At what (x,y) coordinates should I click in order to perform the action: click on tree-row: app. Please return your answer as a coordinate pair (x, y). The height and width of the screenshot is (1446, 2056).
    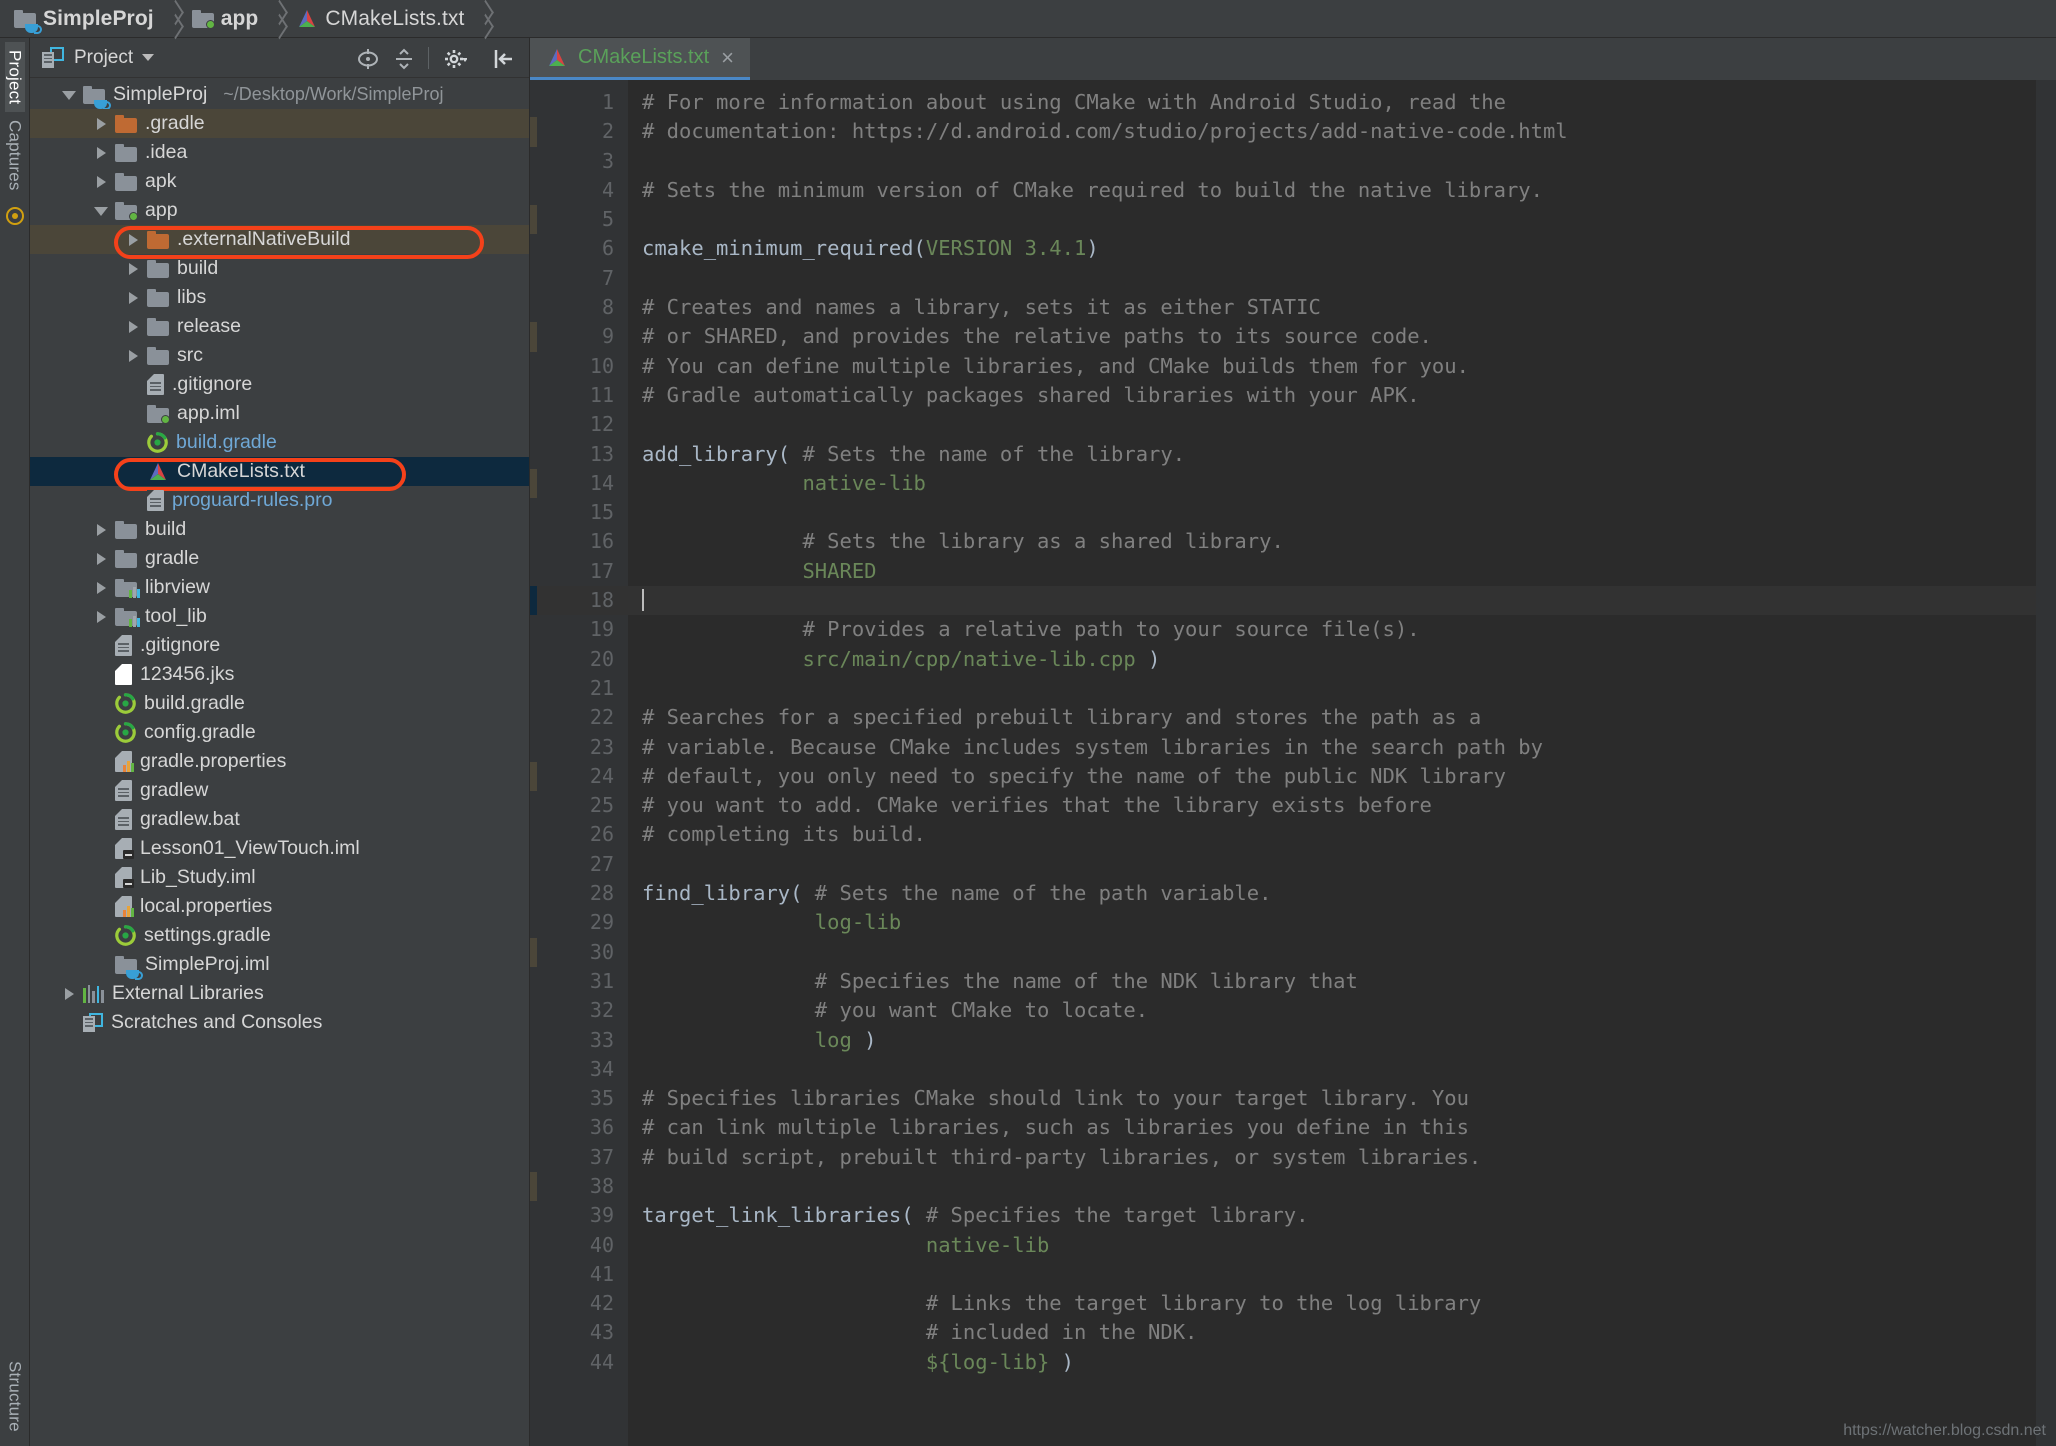
    Looking at the image, I should click on (279, 210).